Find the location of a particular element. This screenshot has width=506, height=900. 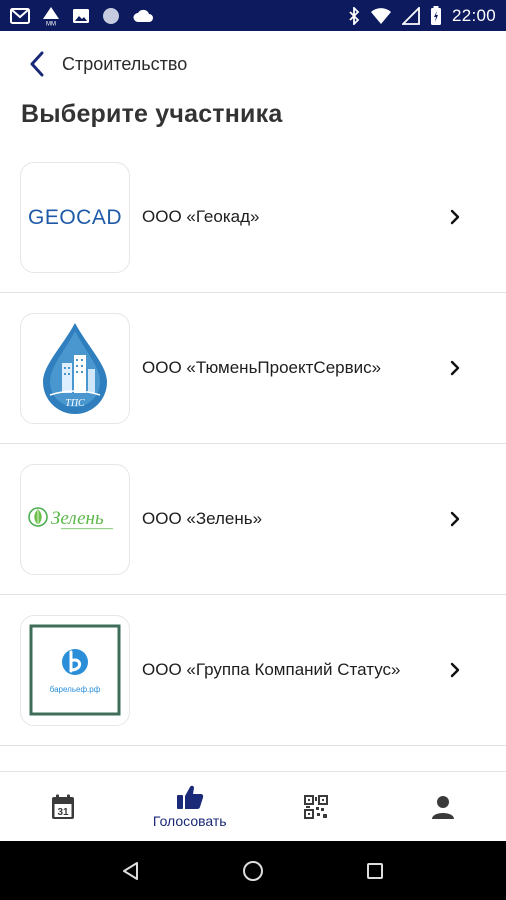

back-button is located at coordinates (30, 64).